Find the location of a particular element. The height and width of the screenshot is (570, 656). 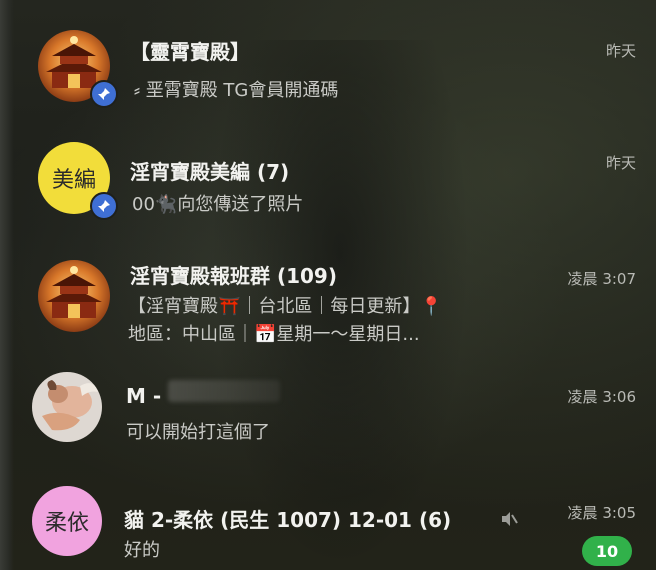

chat-name: 【靈霄寶殿】 is located at coordinates (190, 52).